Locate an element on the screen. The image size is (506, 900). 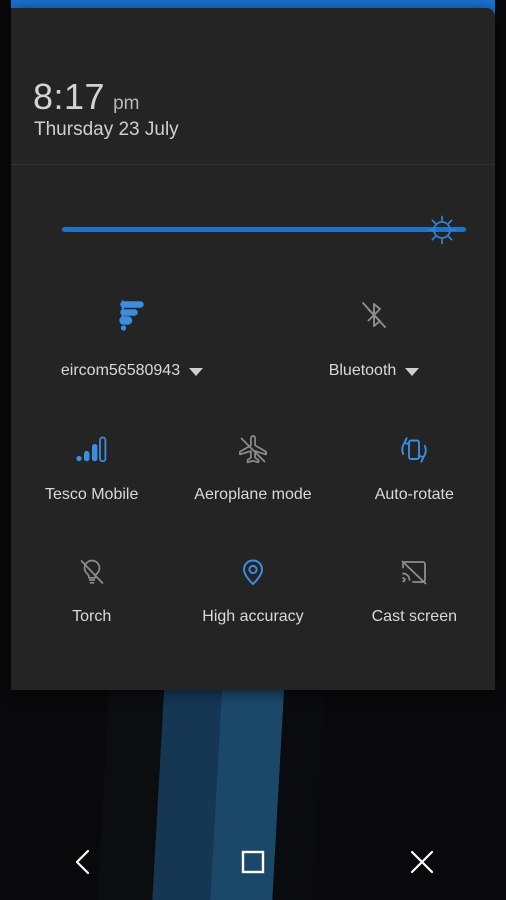
tile-label-torch: Torch is located at coordinates (91, 617).